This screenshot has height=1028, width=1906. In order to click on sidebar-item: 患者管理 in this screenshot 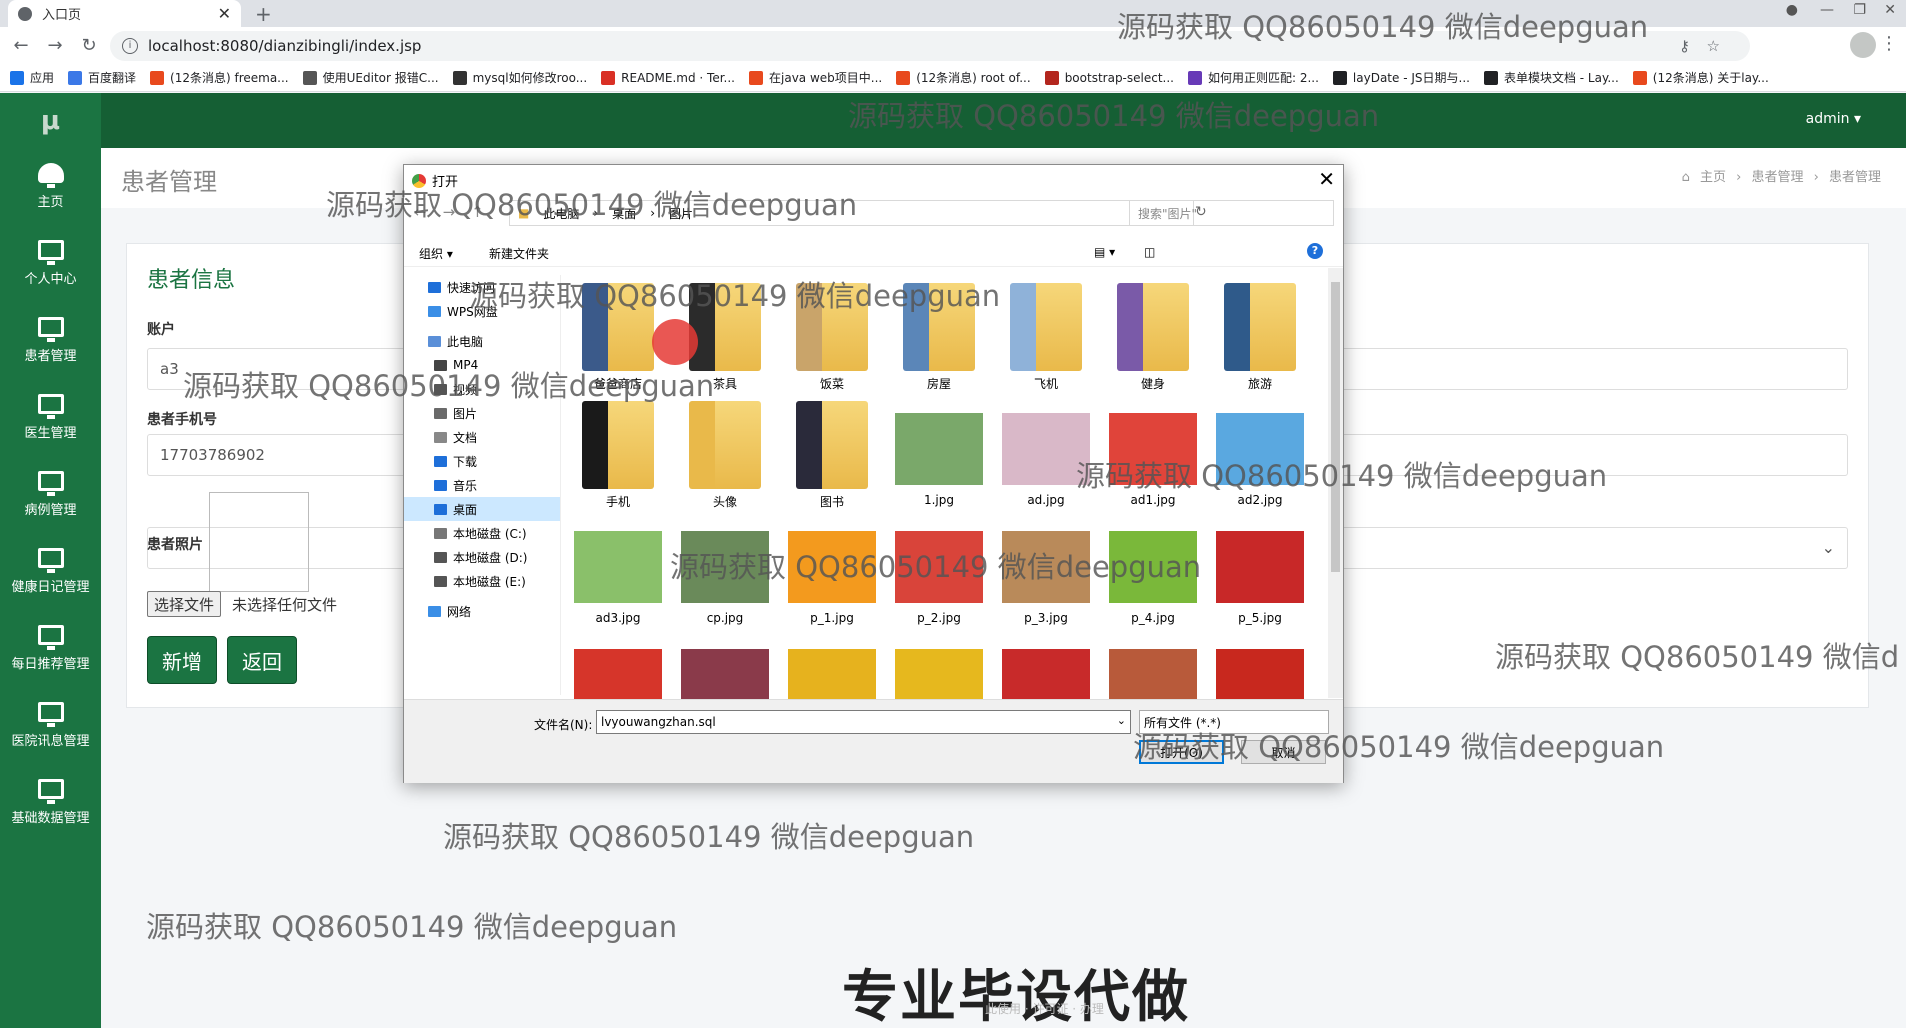, I will do `click(50, 340)`.